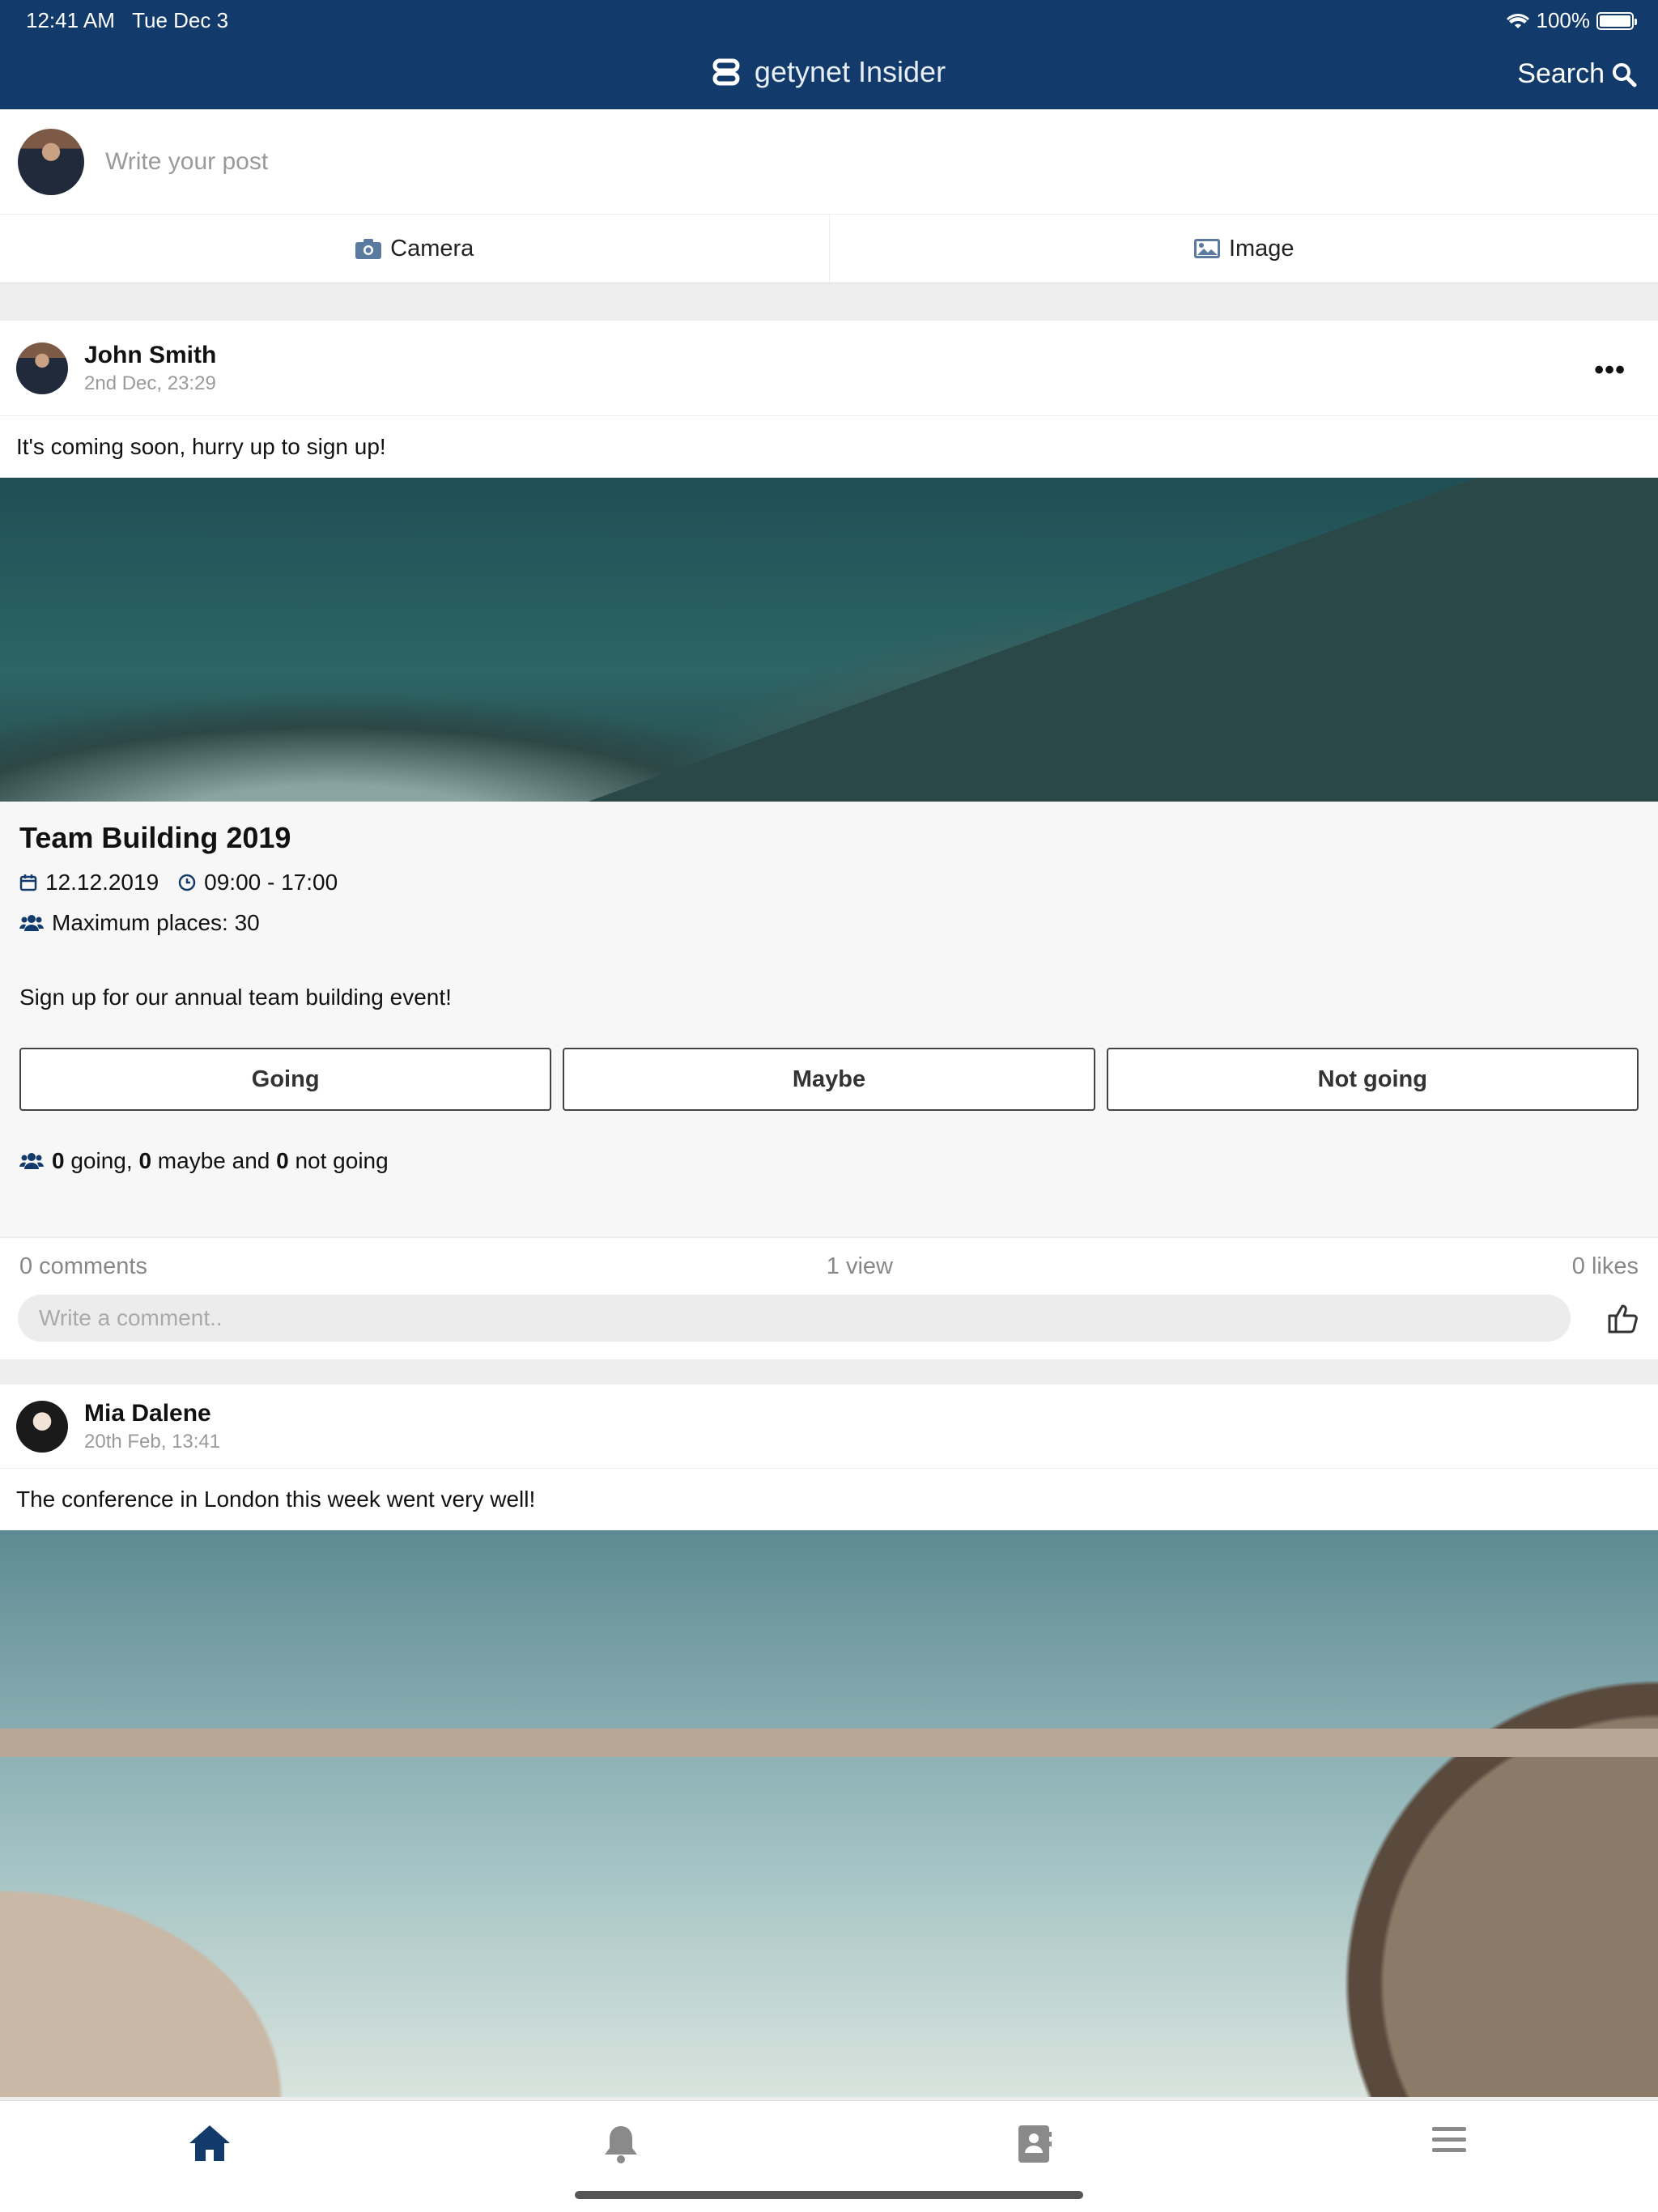 The image size is (1658, 2212). I want to click on date: Tue Dec 3, so click(180, 20).